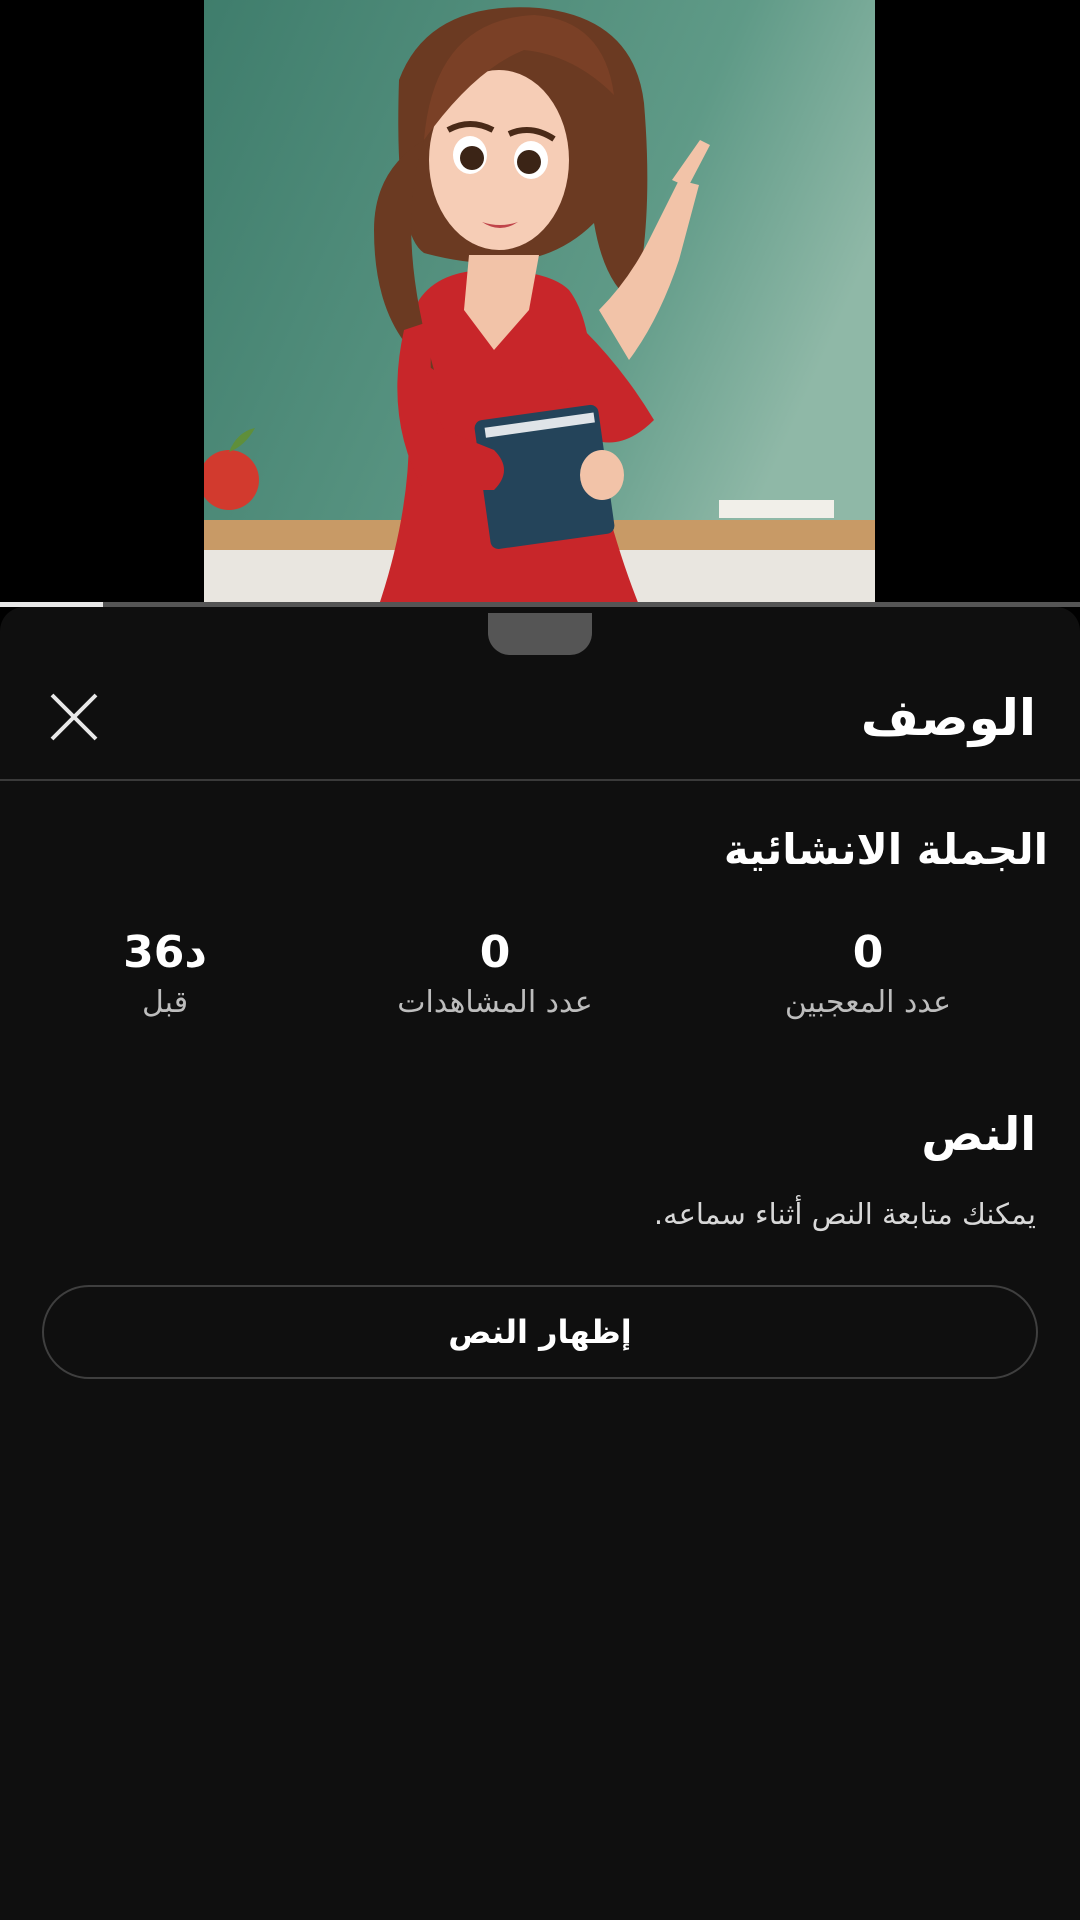  What do you see at coordinates (165, 1002) in the screenshot?
I see `upload-age-label: قبل` at bounding box center [165, 1002].